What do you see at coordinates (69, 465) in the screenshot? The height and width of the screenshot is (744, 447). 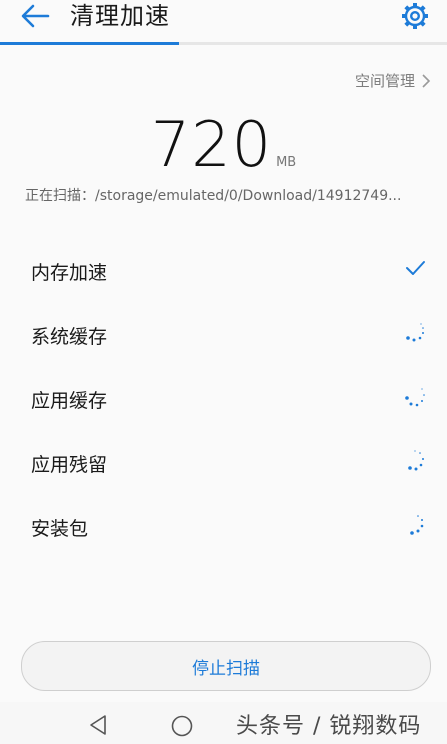 I see `scan-item-label: 应用残留` at bounding box center [69, 465].